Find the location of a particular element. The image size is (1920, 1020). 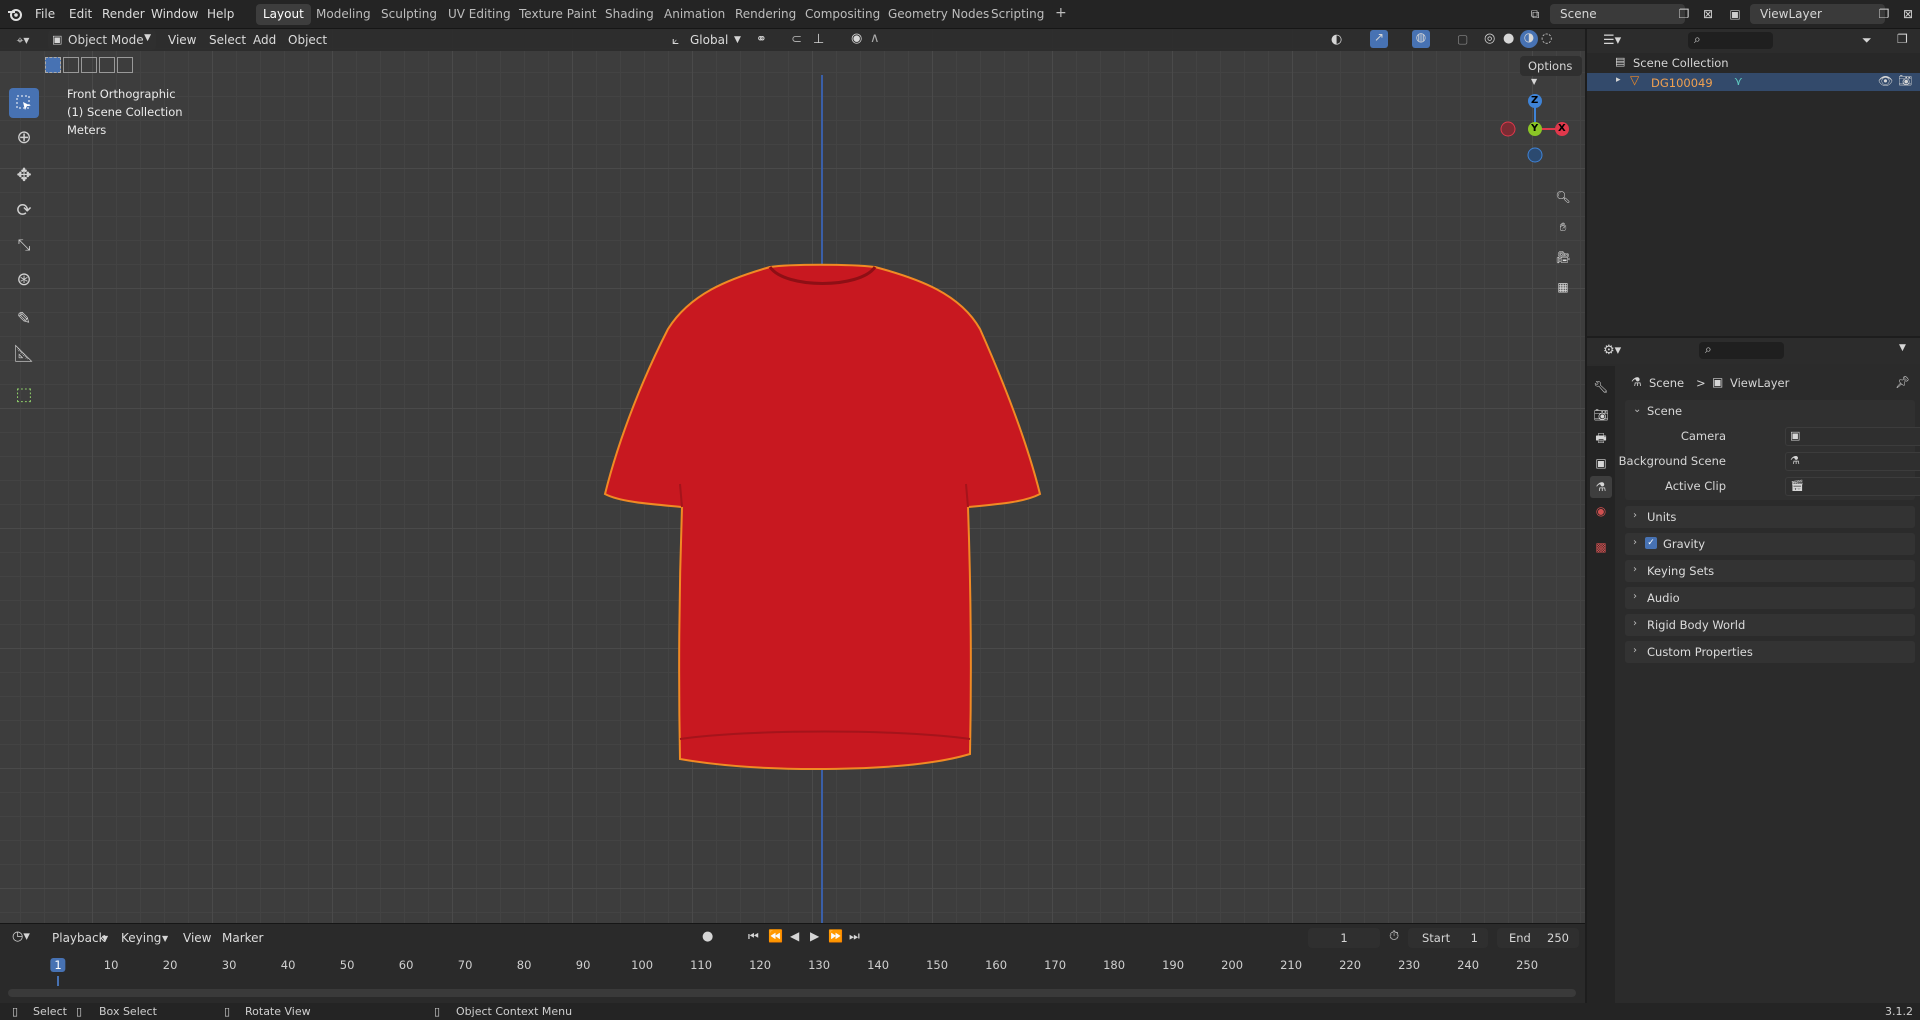

tool-tab-icon: 🔧︎ is located at coordinates (1601, 387).